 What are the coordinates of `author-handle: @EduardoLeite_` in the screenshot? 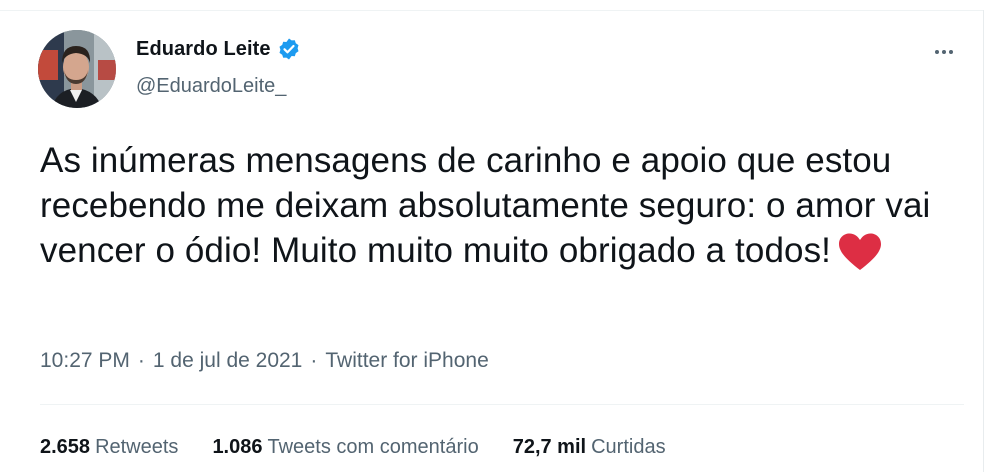 It's located at (211, 86).